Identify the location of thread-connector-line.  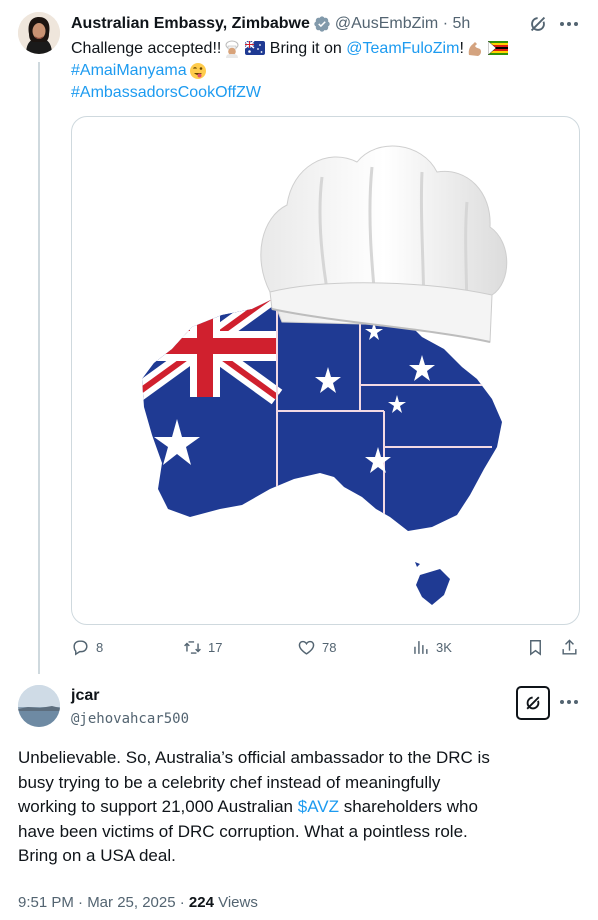
(39, 368).